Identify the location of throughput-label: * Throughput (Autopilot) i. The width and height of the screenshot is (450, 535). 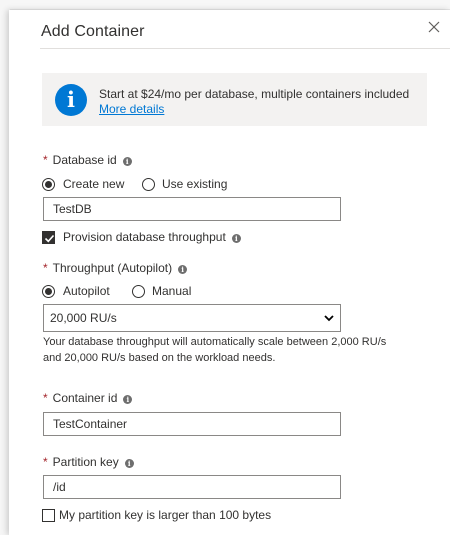
(115, 268).